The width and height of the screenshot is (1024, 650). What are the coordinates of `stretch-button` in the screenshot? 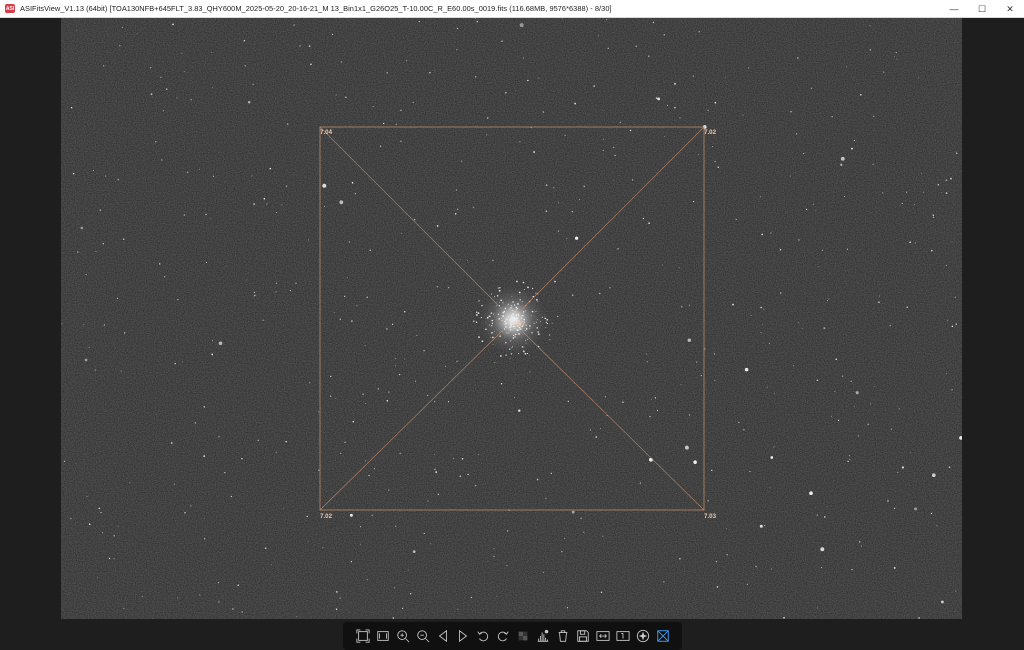 It's located at (602, 636).